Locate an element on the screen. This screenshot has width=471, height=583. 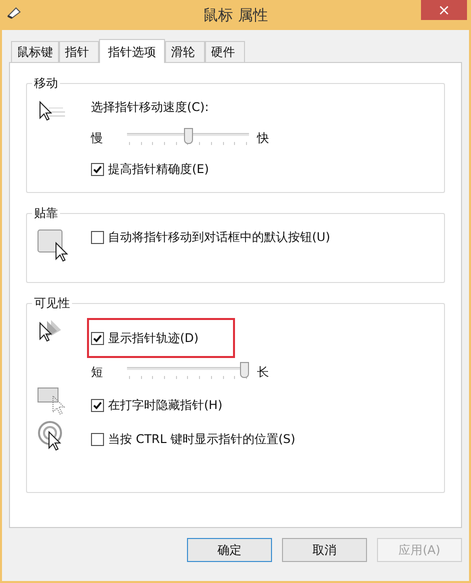
dialog-button: 取消 is located at coordinates (324, 550).